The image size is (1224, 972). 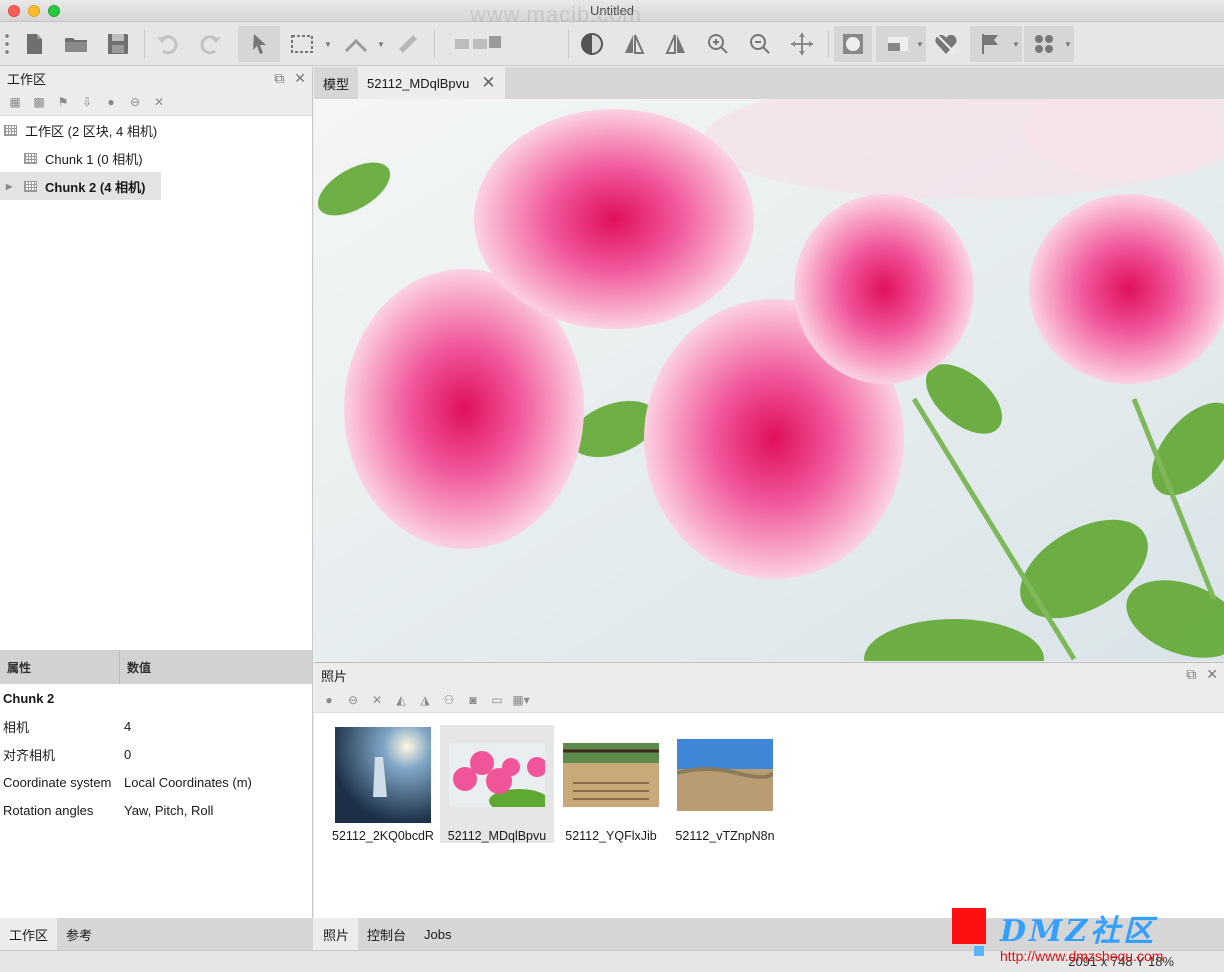 I want to click on add-marker-icon: ⚑, so click(x=63, y=102).